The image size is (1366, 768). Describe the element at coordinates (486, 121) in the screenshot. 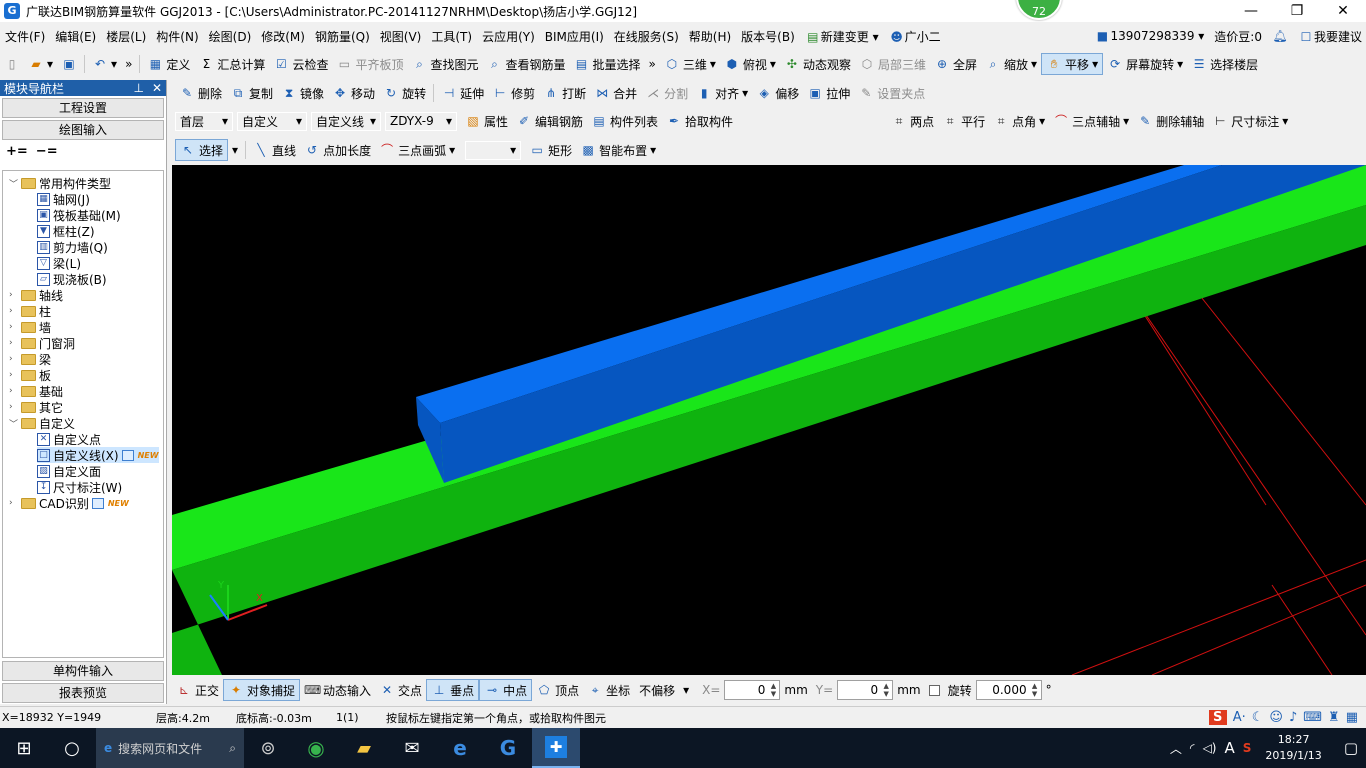

I see `property-button: ▧ 属性` at that location.